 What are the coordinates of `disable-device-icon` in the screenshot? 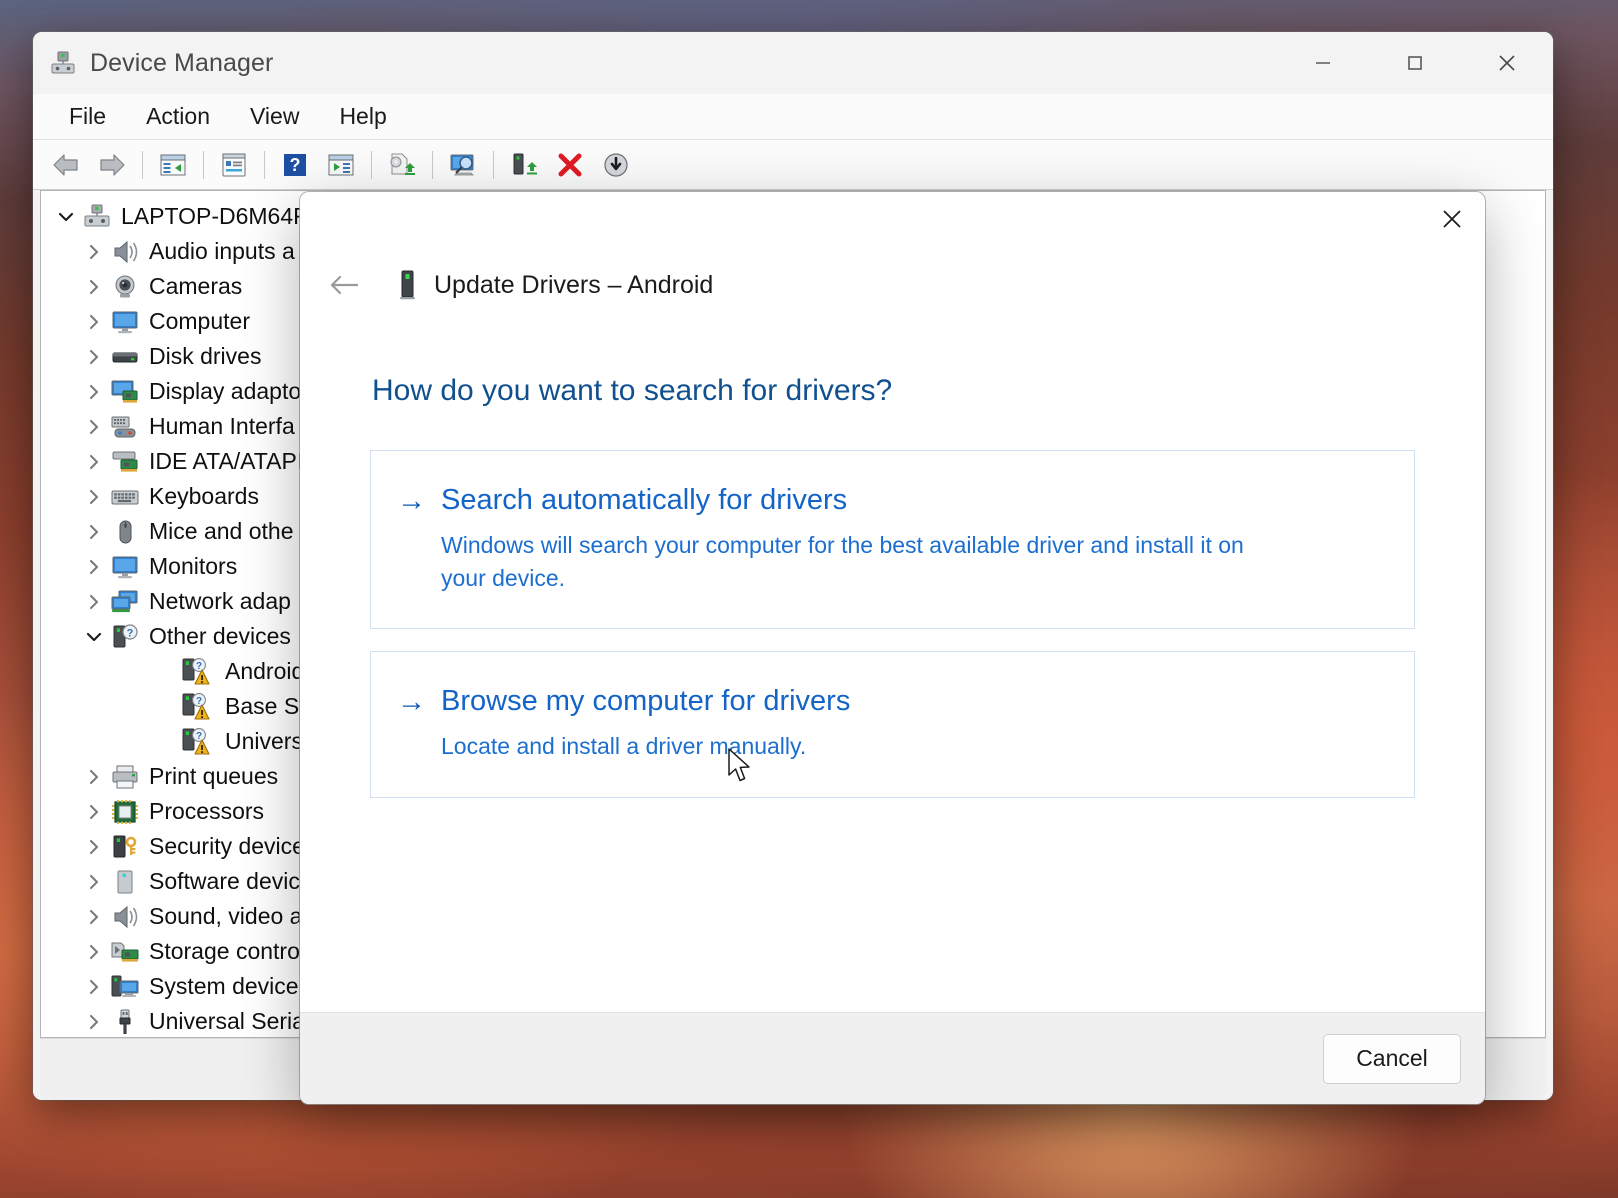 It's located at (616, 165).